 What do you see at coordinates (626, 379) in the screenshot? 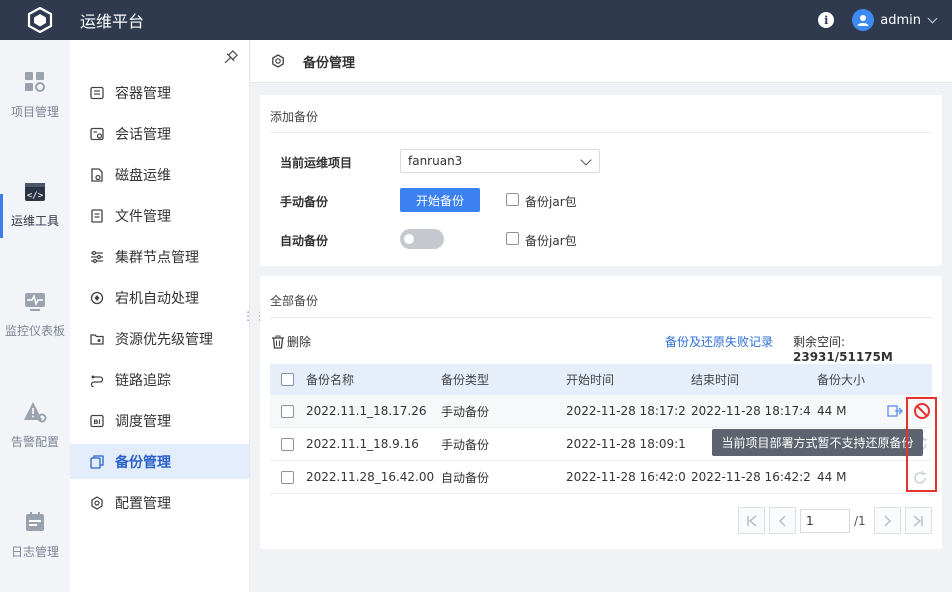
I see `column-header-start: 开始时间` at bounding box center [626, 379].